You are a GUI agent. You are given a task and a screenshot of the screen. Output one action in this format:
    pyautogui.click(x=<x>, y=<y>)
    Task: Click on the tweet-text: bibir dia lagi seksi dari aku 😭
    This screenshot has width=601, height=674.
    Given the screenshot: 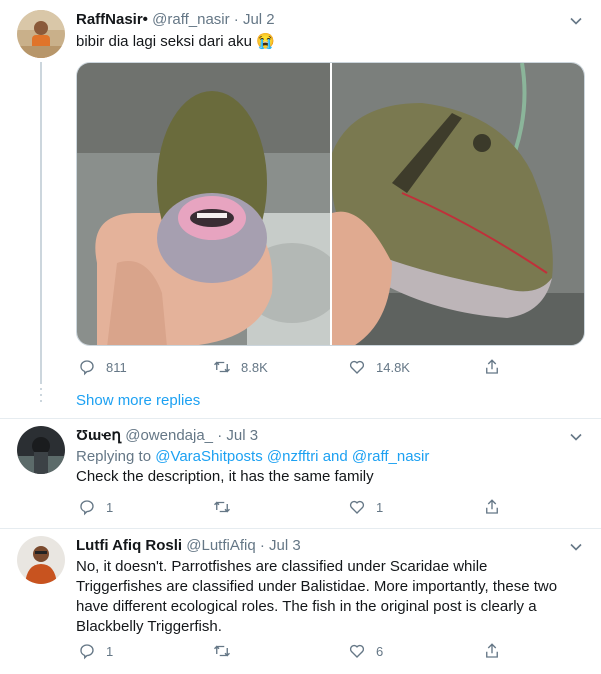 What is the action you would take?
    pyautogui.click(x=175, y=41)
    